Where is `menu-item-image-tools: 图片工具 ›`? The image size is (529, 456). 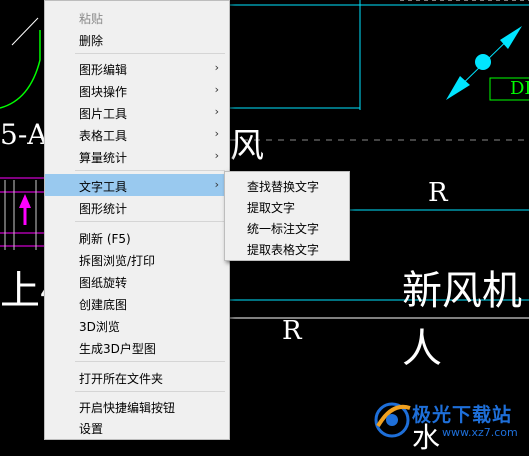 menu-item-image-tools: 图片工具 › is located at coordinates (137, 112).